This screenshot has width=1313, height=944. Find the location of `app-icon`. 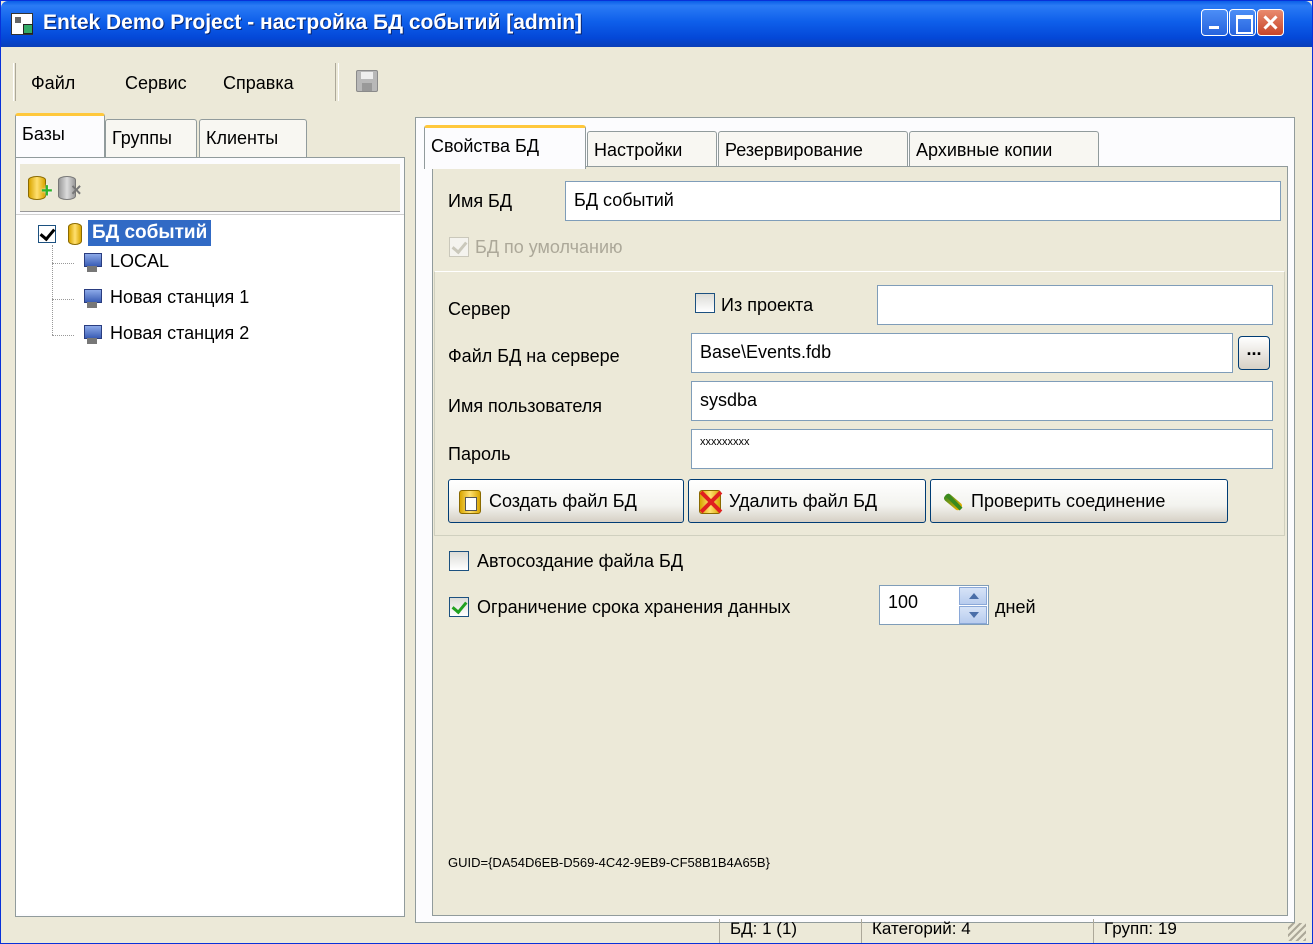

app-icon is located at coordinates (22, 24).